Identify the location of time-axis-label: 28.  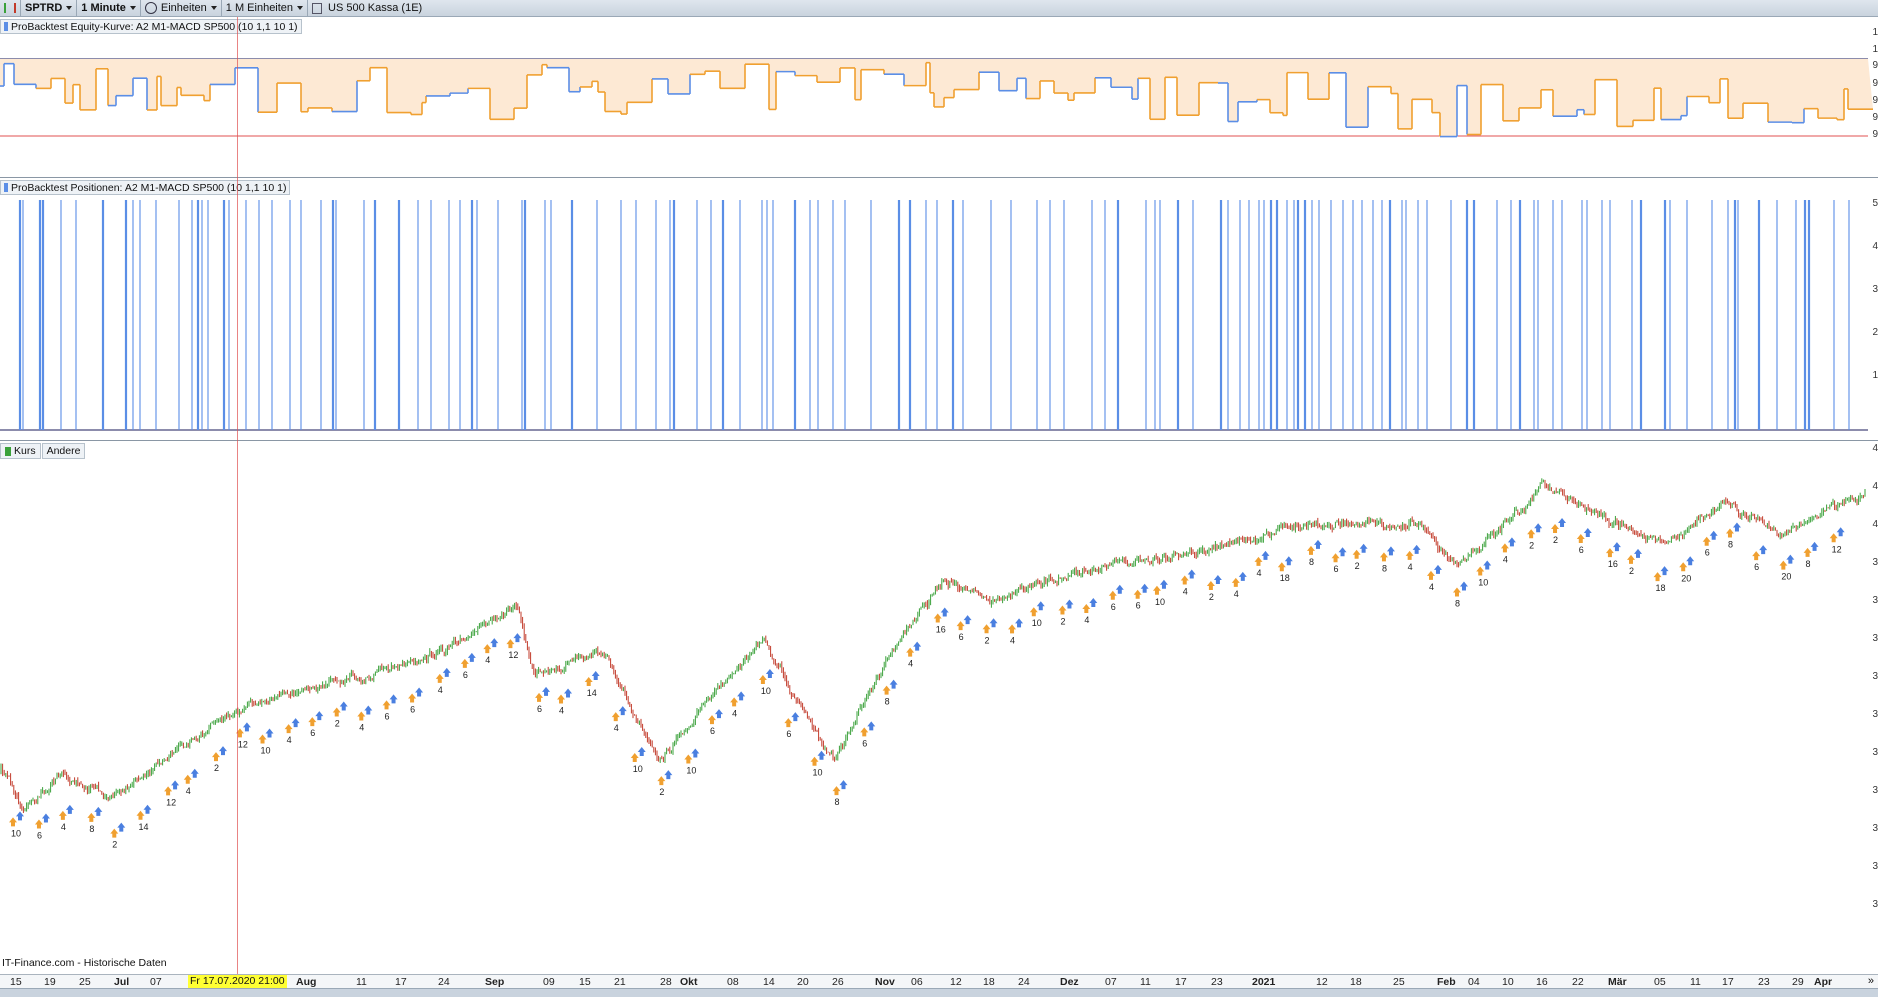
(666, 982).